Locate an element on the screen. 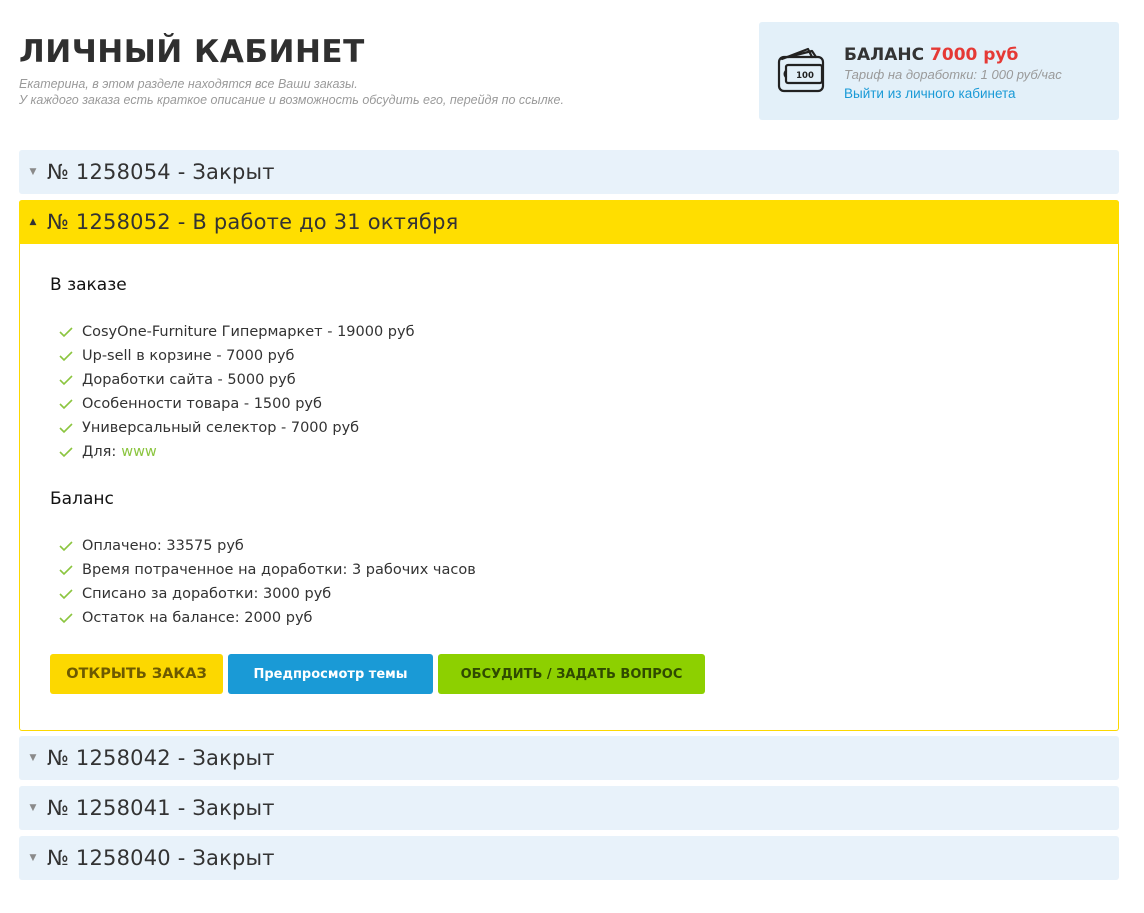  list-item: Универсальный селектор - 7000 руб is located at coordinates (569, 428).